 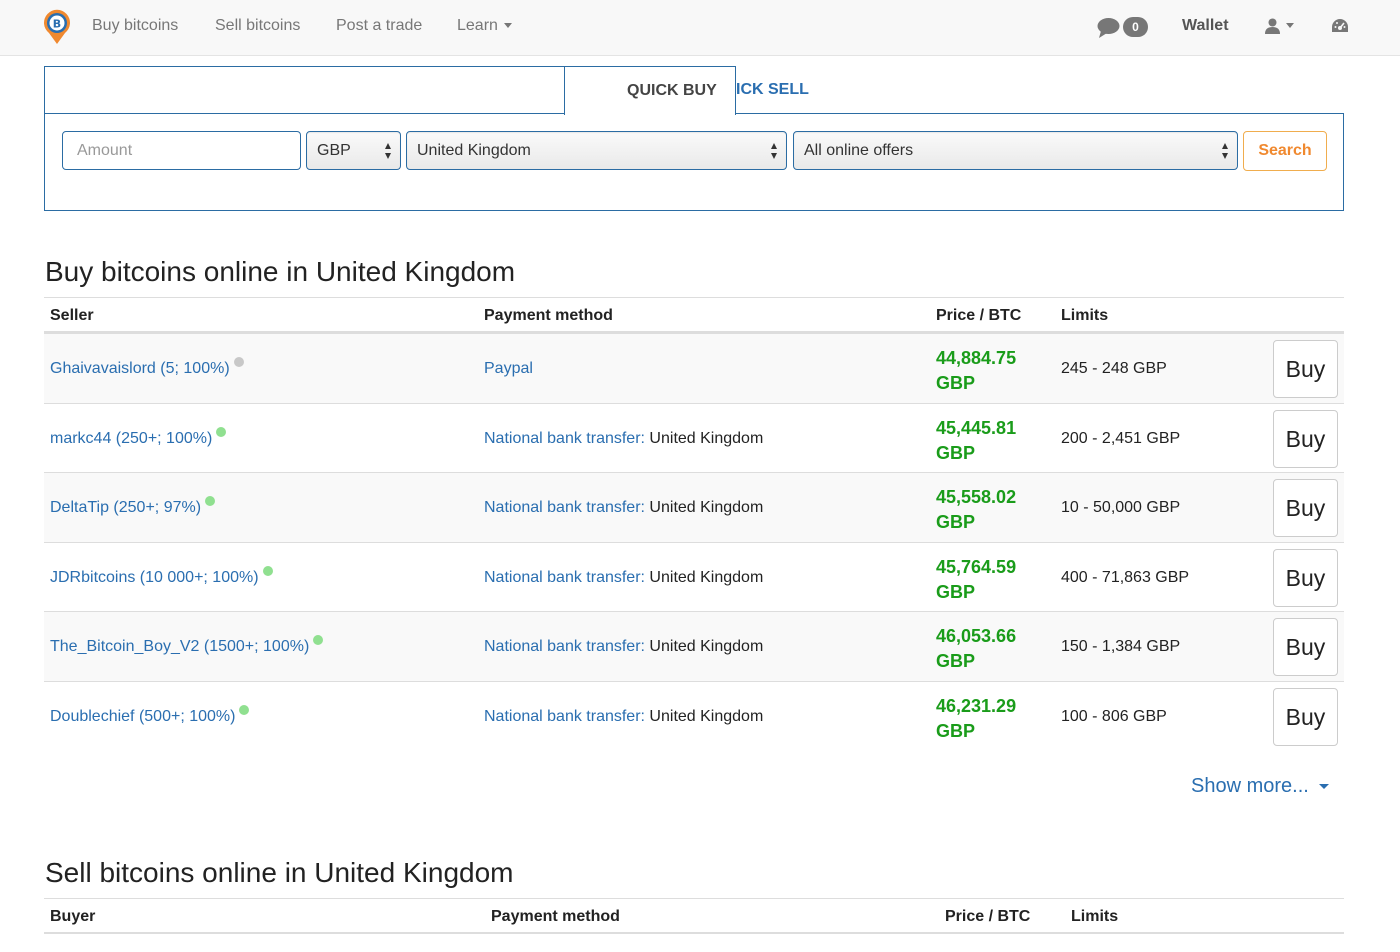 What do you see at coordinates (477, 25) in the screenshot?
I see `nav-learn-label: Learn` at bounding box center [477, 25].